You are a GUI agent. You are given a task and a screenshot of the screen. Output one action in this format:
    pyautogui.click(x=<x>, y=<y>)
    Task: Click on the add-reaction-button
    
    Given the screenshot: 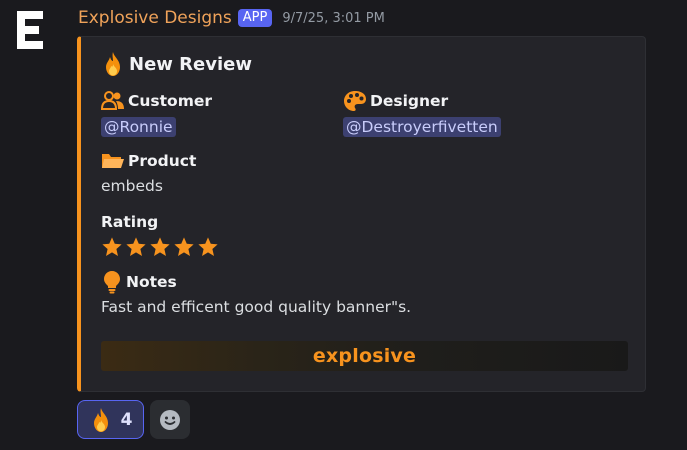 What is the action you would take?
    pyautogui.click(x=170, y=419)
    